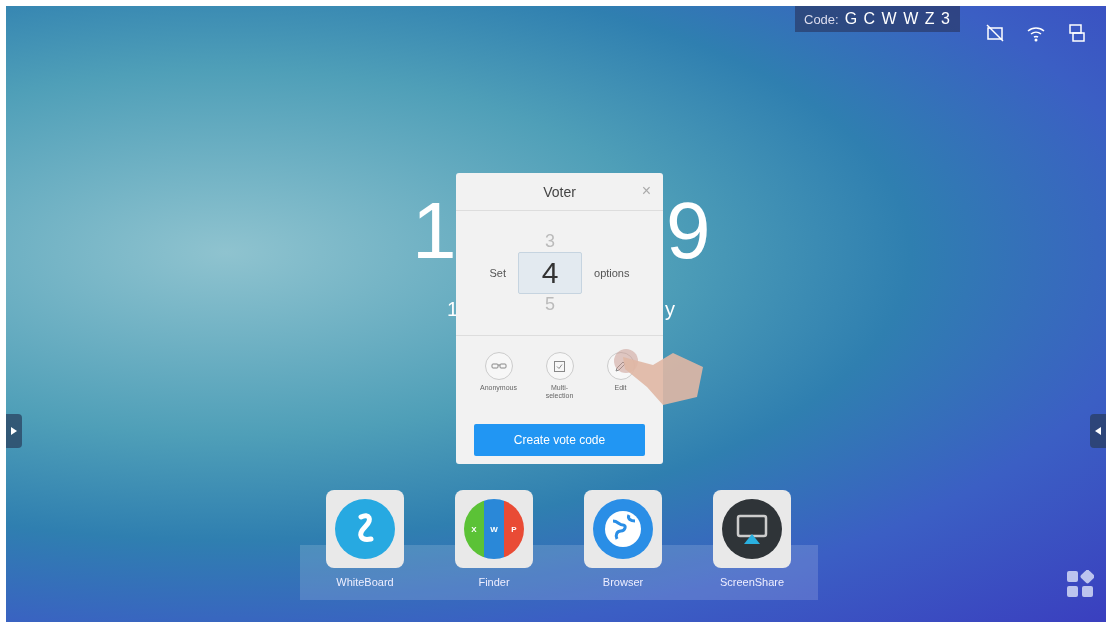 Image resolution: width=1108 pixels, height=624 pixels. I want to click on date-text: y, so click(670, 309).